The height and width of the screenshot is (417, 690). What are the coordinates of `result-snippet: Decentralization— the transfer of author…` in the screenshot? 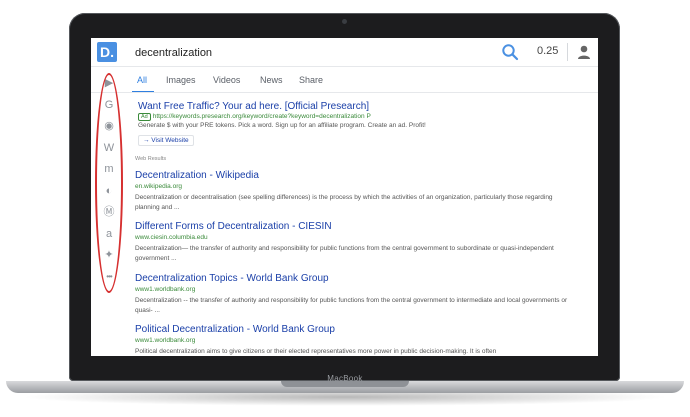 It's located at (344, 253).